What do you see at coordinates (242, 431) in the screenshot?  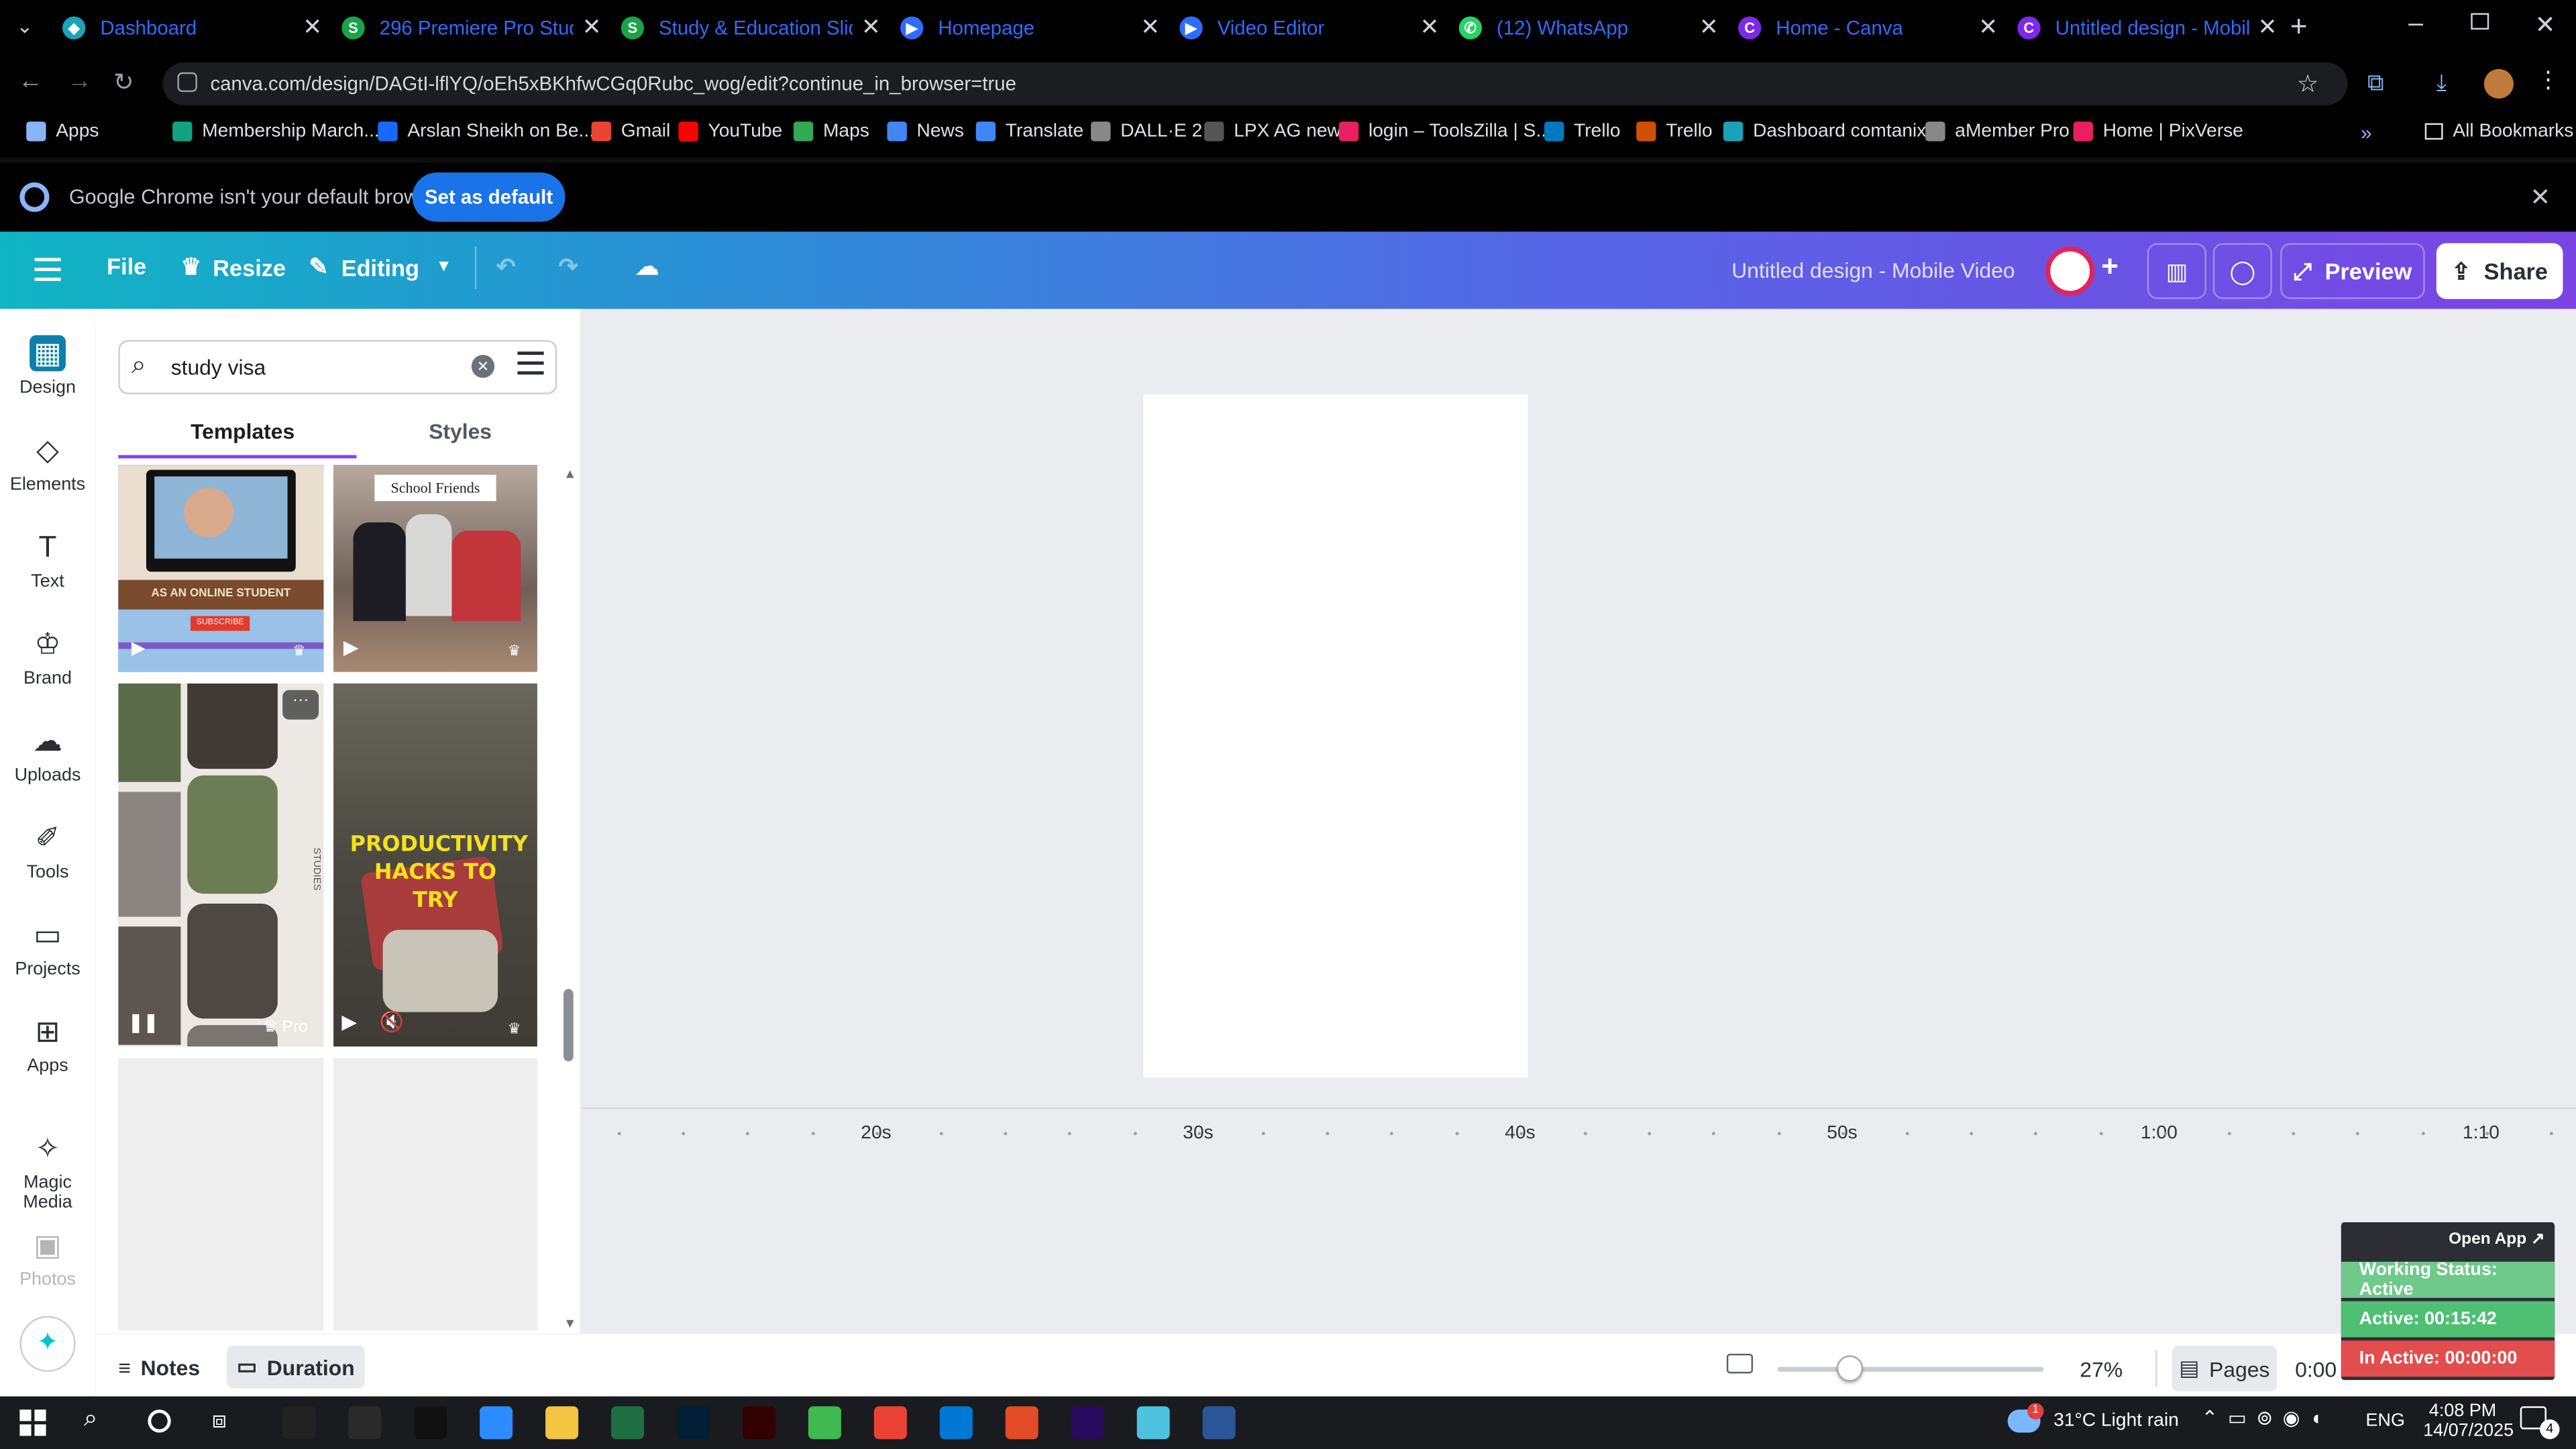 I see `tab-templates: Templates` at bounding box center [242, 431].